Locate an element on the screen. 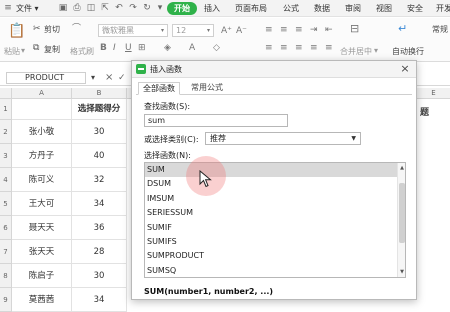 This screenshot has height=312, width=450. align-right-icon: ≡ is located at coordinates (299, 48).